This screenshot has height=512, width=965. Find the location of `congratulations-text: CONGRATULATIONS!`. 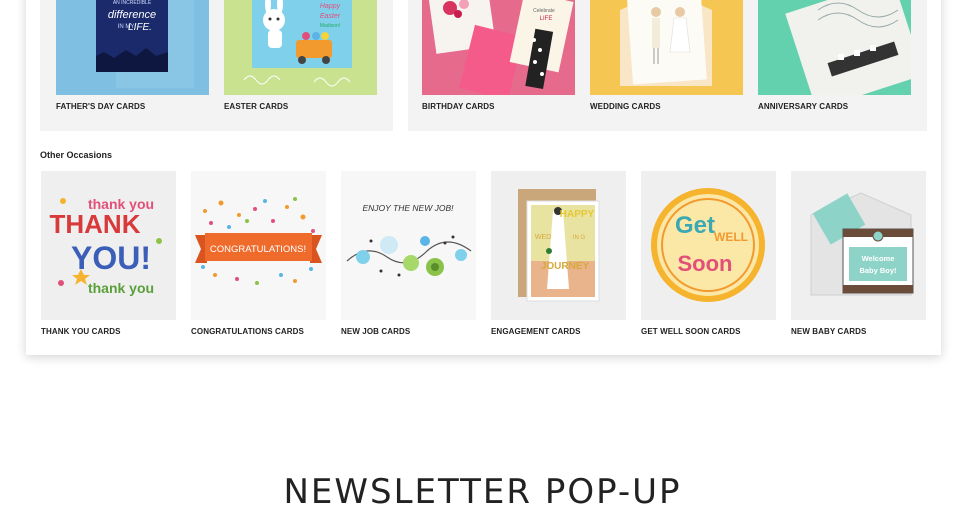

congratulations-text: CONGRATULATIONS! is located at coordinates (258, 249).